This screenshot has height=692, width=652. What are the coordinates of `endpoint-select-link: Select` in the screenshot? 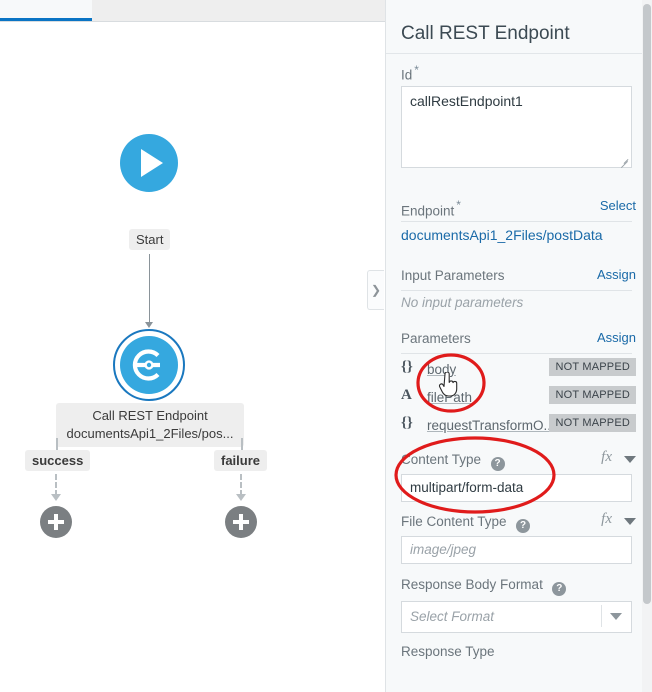 It's located at (618, 205).